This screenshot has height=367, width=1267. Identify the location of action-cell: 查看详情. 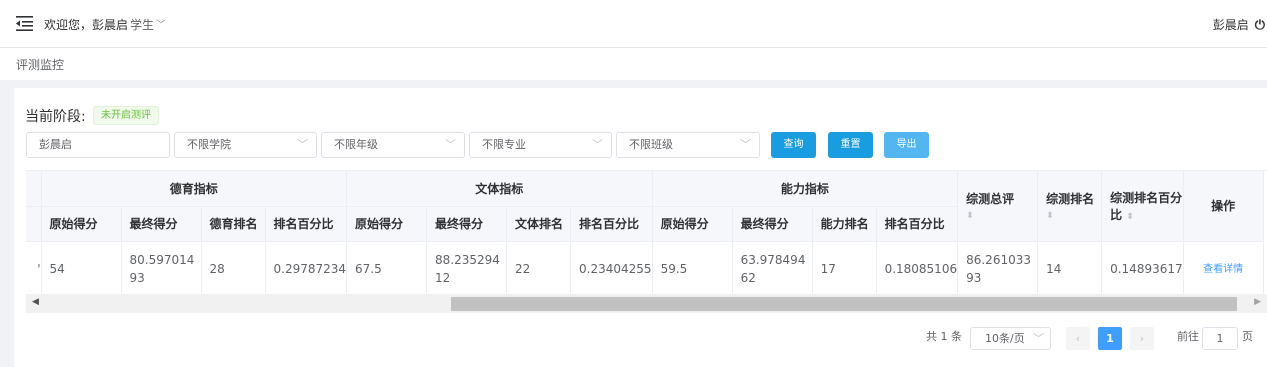
(1223, 269).